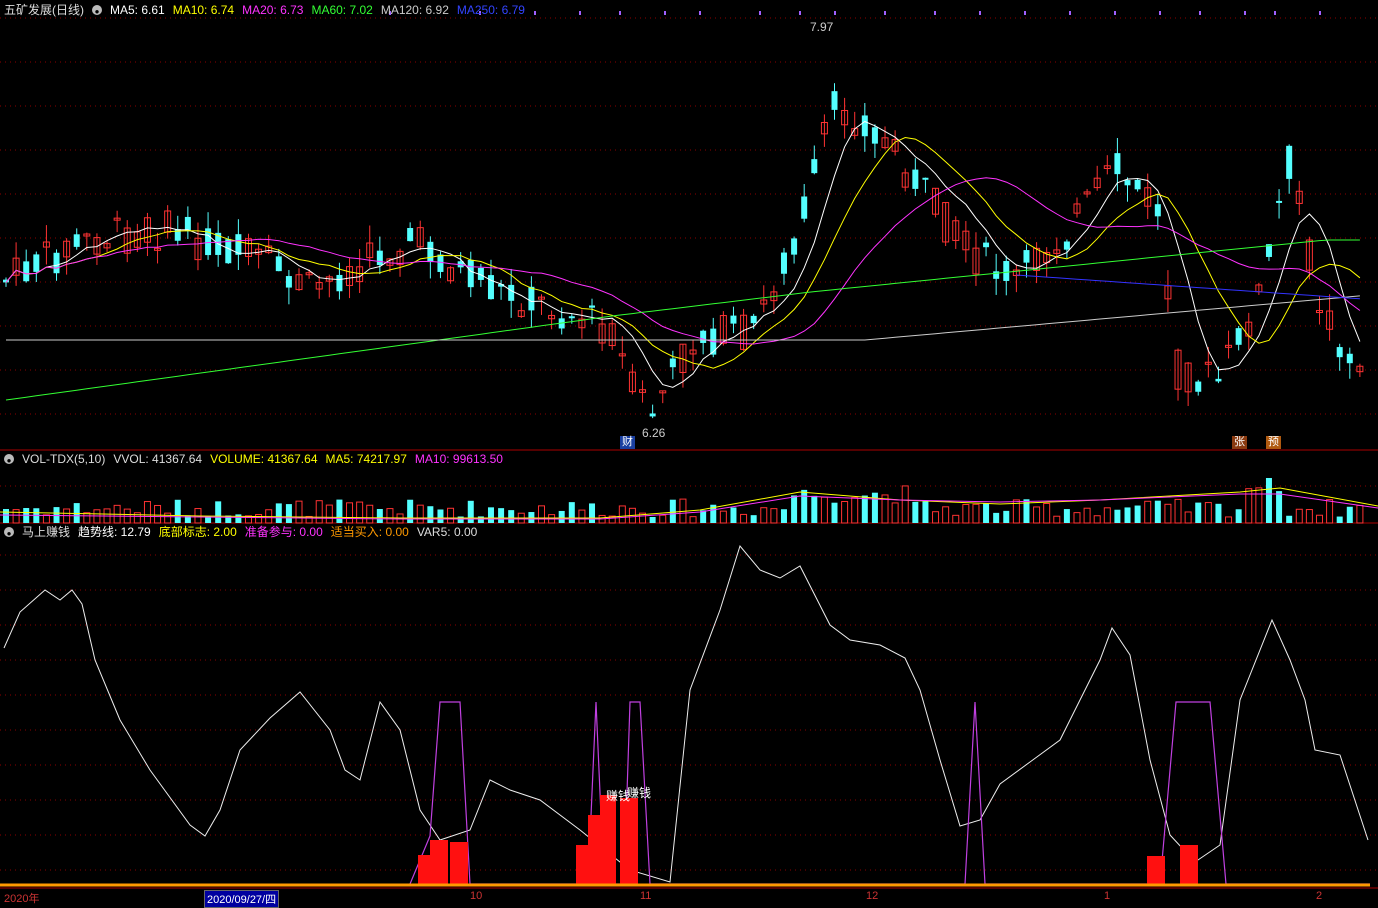 Image resolution: width=1378 pixels, height=908 pixels. Describe the element at coordinates (158, 459) in the screenshot. I see `vvol-label: VVOL: 41367.64` at that location.